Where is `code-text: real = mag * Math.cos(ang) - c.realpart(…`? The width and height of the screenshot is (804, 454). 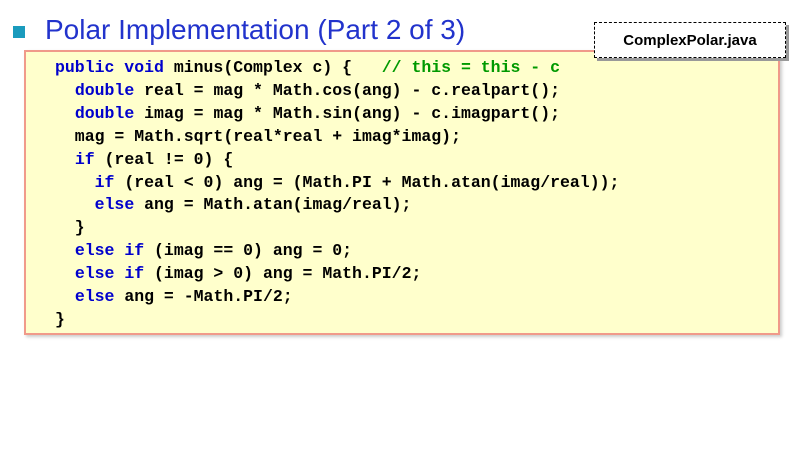 code-text: real = mag * Math.cos(ang) - c.realpart(… is located at coordinates (347, 90).